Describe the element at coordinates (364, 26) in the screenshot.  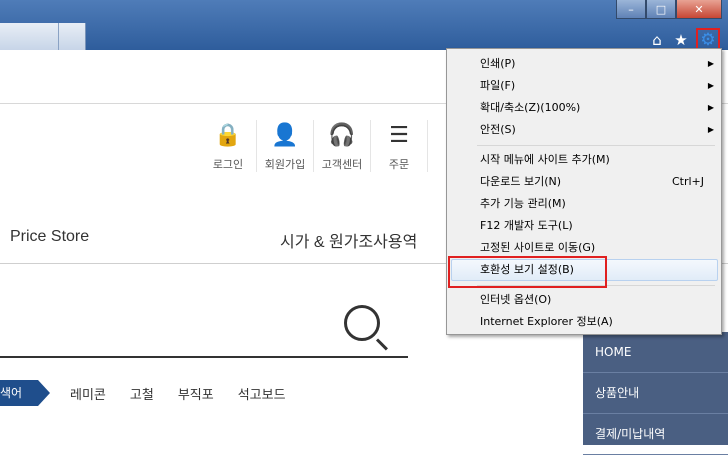
I see `browser-titlebar: – □ ✕ ⌂ ★ ⚙` at that location.